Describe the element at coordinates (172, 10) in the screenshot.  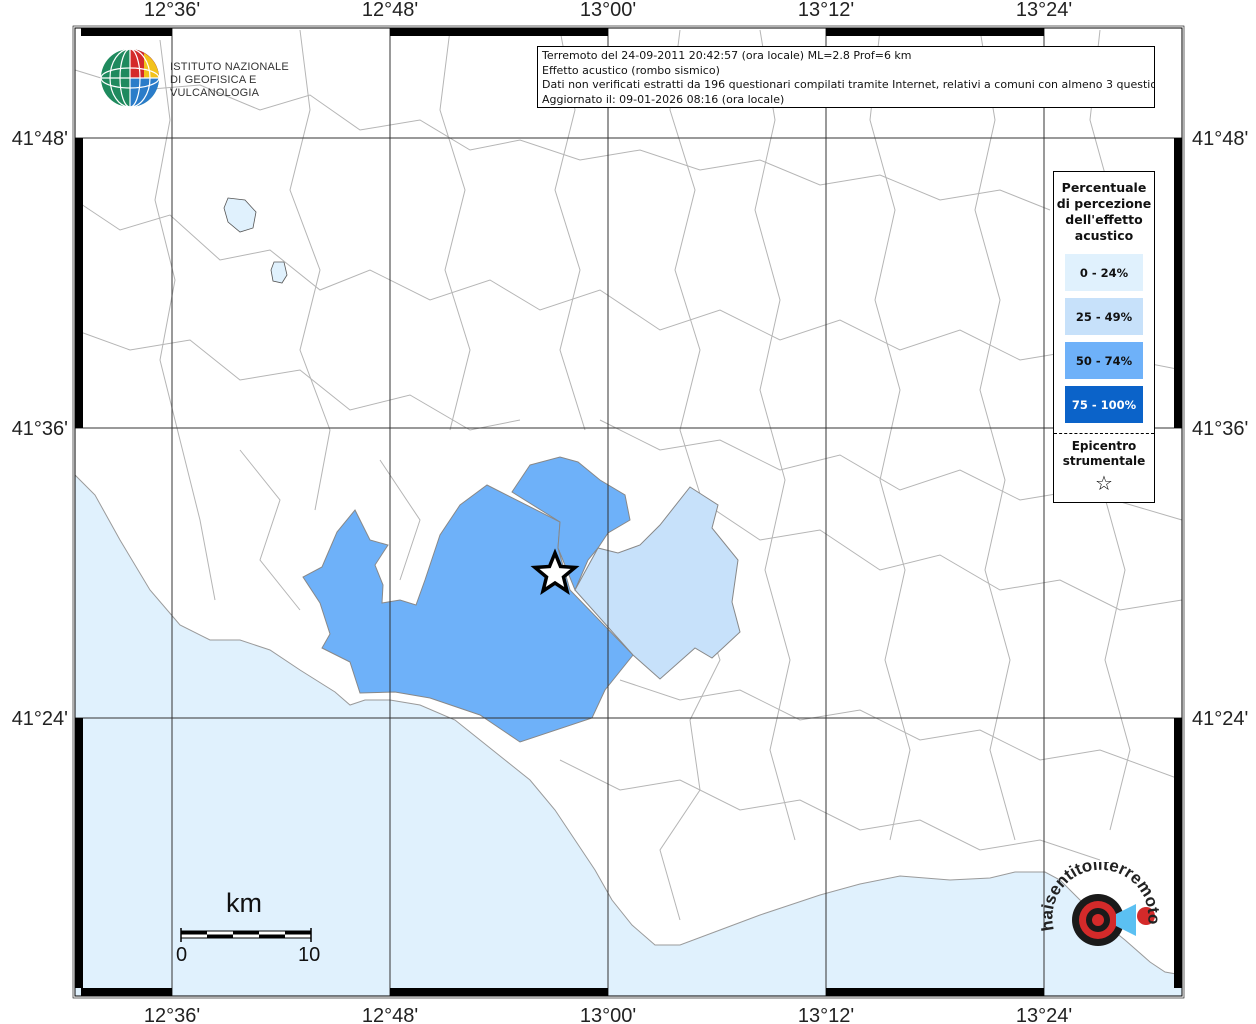
I see `lon-label-top: 12°36'` at that location.